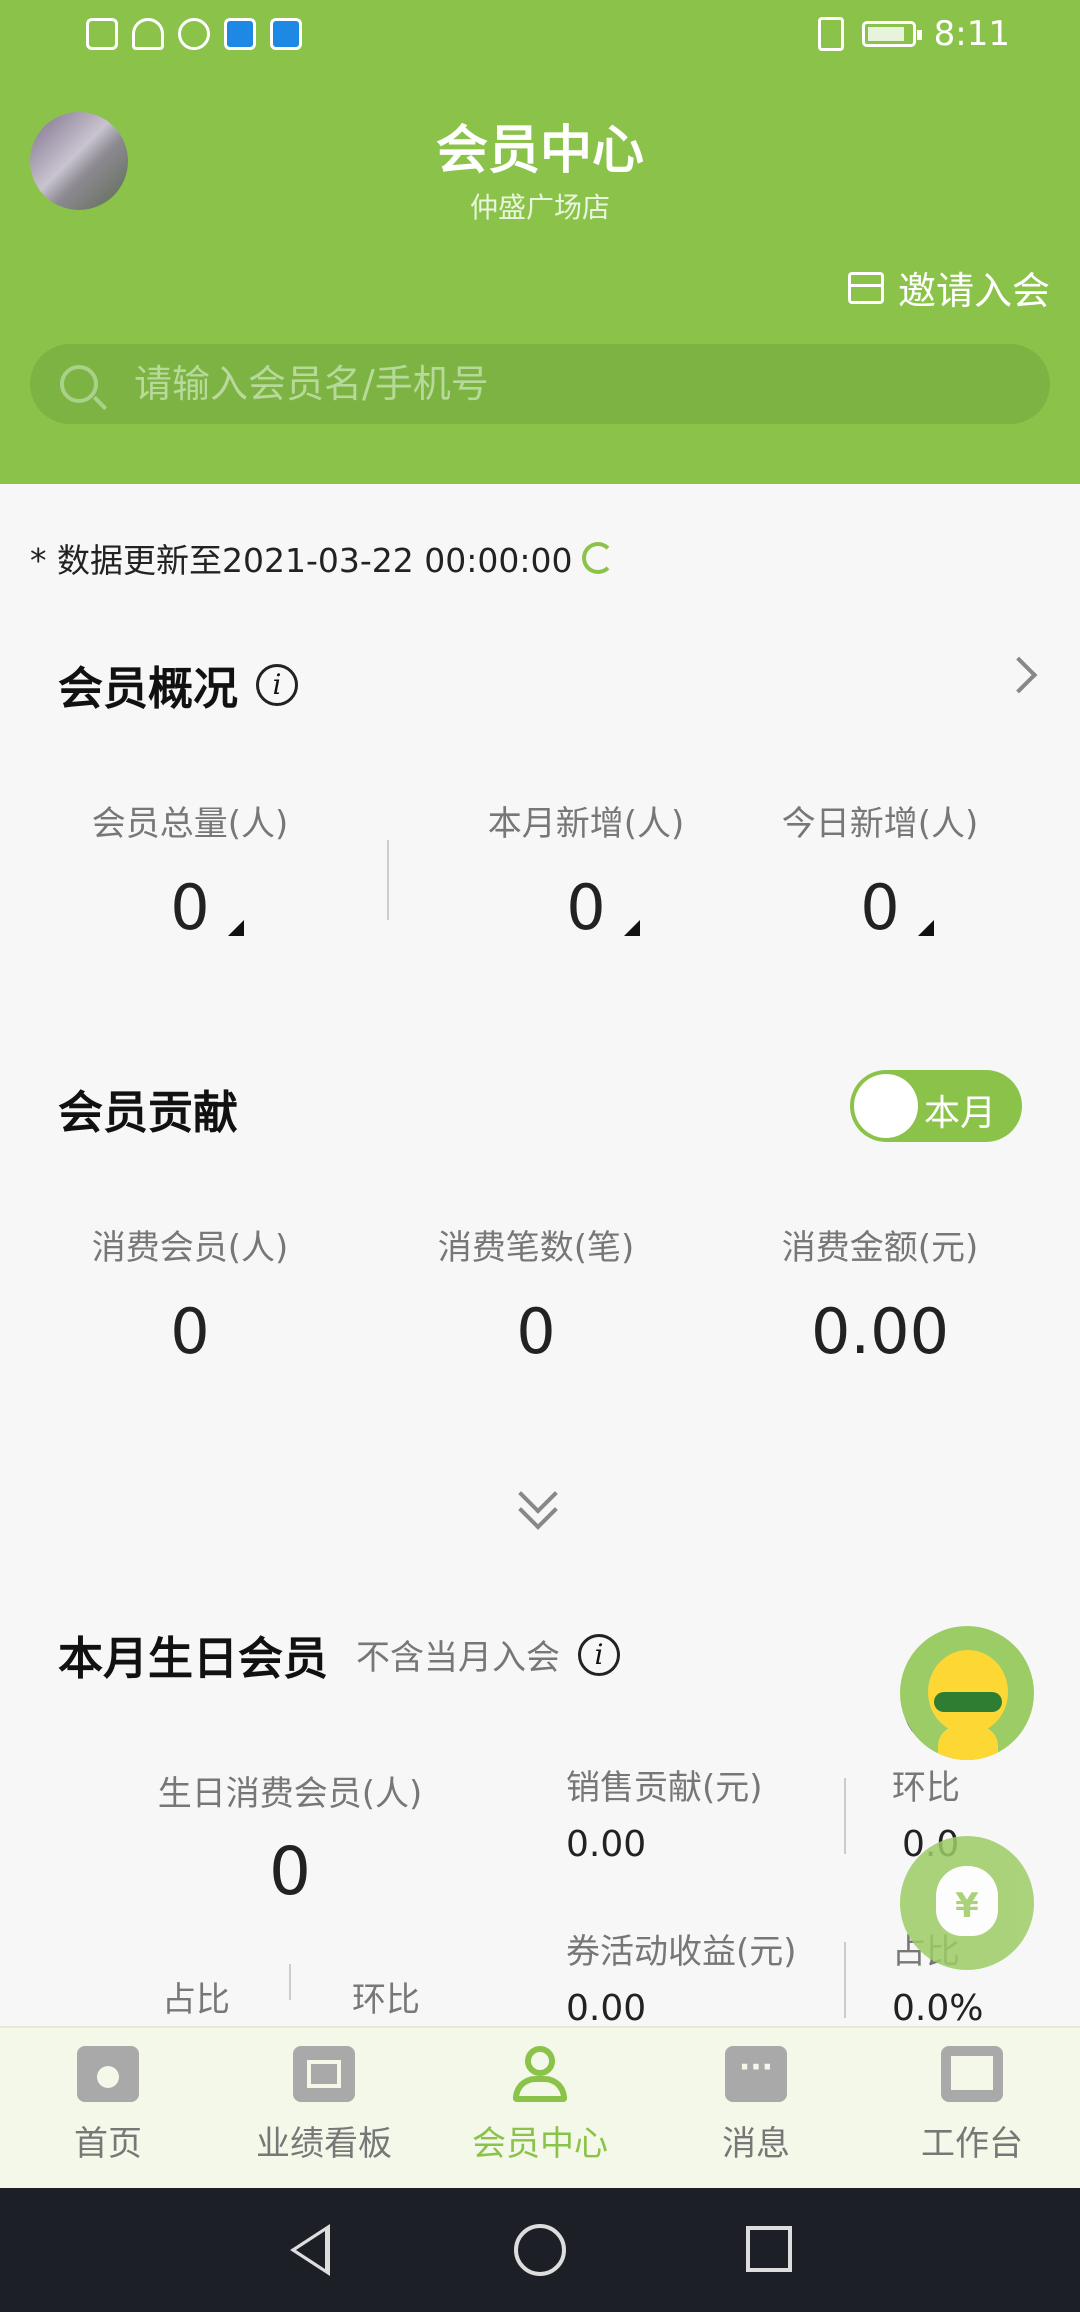 Image resolution: width=1080 pixels, height=2312 pixels. What do you see at coordinates (880, 824) in the screenshot?
I see `stat-label: 今日新增(人)` at bounding box center [880, 824].